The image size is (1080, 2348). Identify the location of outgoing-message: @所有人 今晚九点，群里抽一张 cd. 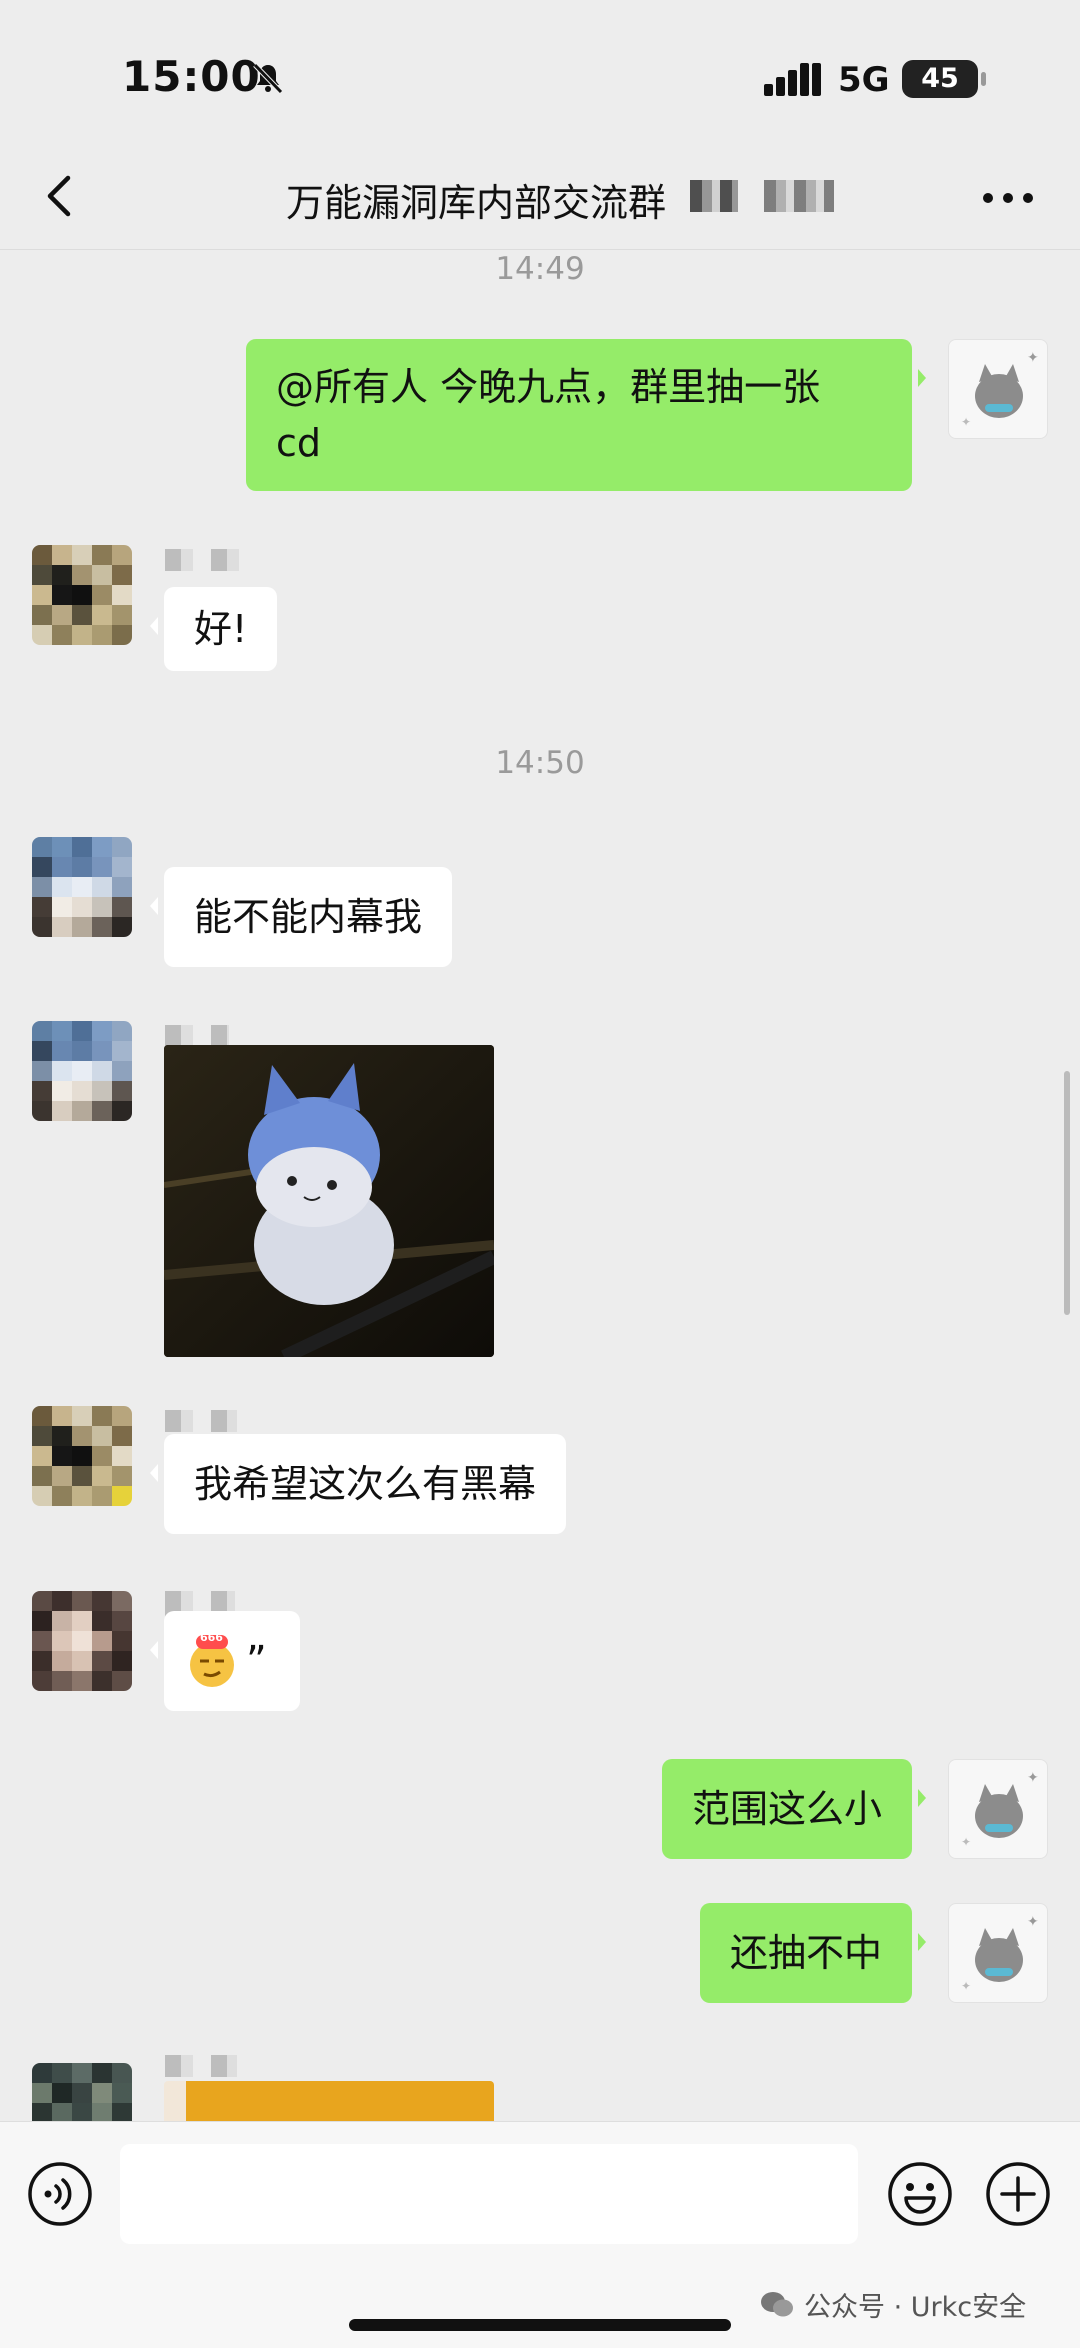
(586, 415).